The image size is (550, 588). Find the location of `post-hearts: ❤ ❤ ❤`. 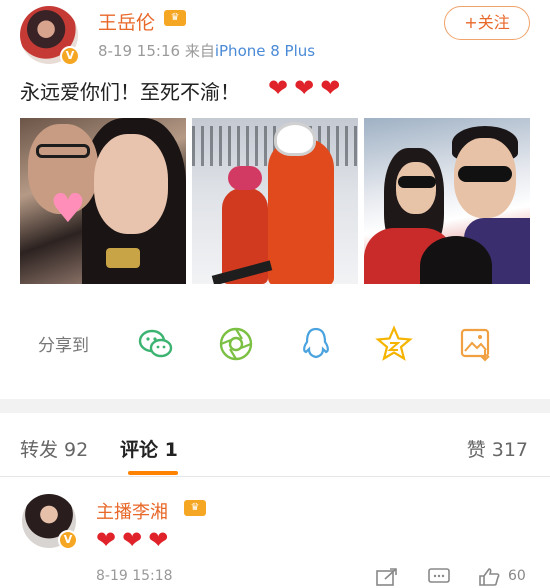

post-hearts: ❤ ❤ ❤ is located at coordinates (307, 88).